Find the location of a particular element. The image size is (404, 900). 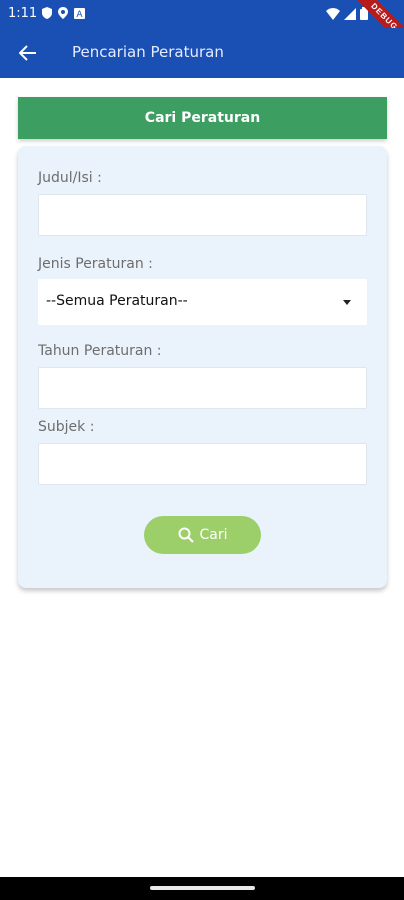

regulation-year-label: Tahun Peraturan : is located at coordinates (100, 351).